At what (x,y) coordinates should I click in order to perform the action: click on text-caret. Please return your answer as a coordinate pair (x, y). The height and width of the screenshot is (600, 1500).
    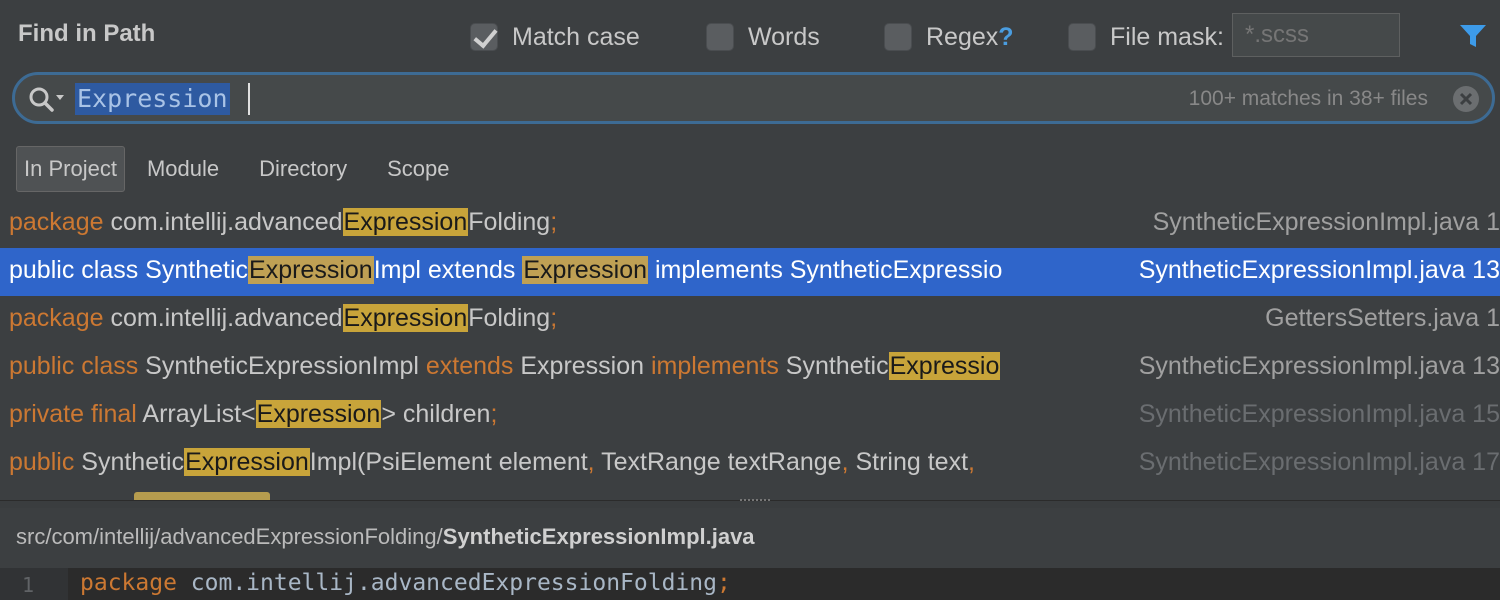
    Looking at the image, I should click on (249, 99).